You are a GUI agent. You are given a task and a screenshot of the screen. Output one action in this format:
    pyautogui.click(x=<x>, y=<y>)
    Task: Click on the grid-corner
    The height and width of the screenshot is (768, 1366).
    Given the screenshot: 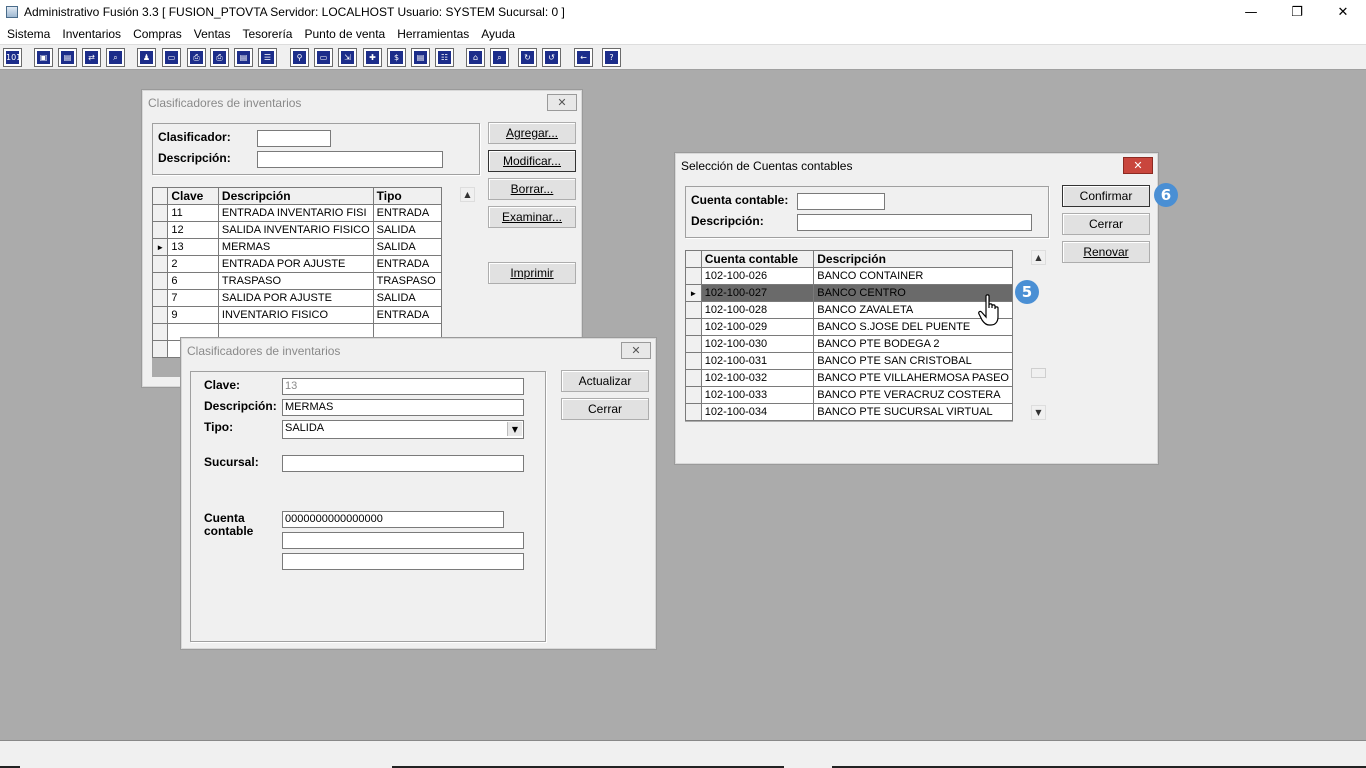 What is the action you would take?
    pyautogui.click(x=160, y=196)
    